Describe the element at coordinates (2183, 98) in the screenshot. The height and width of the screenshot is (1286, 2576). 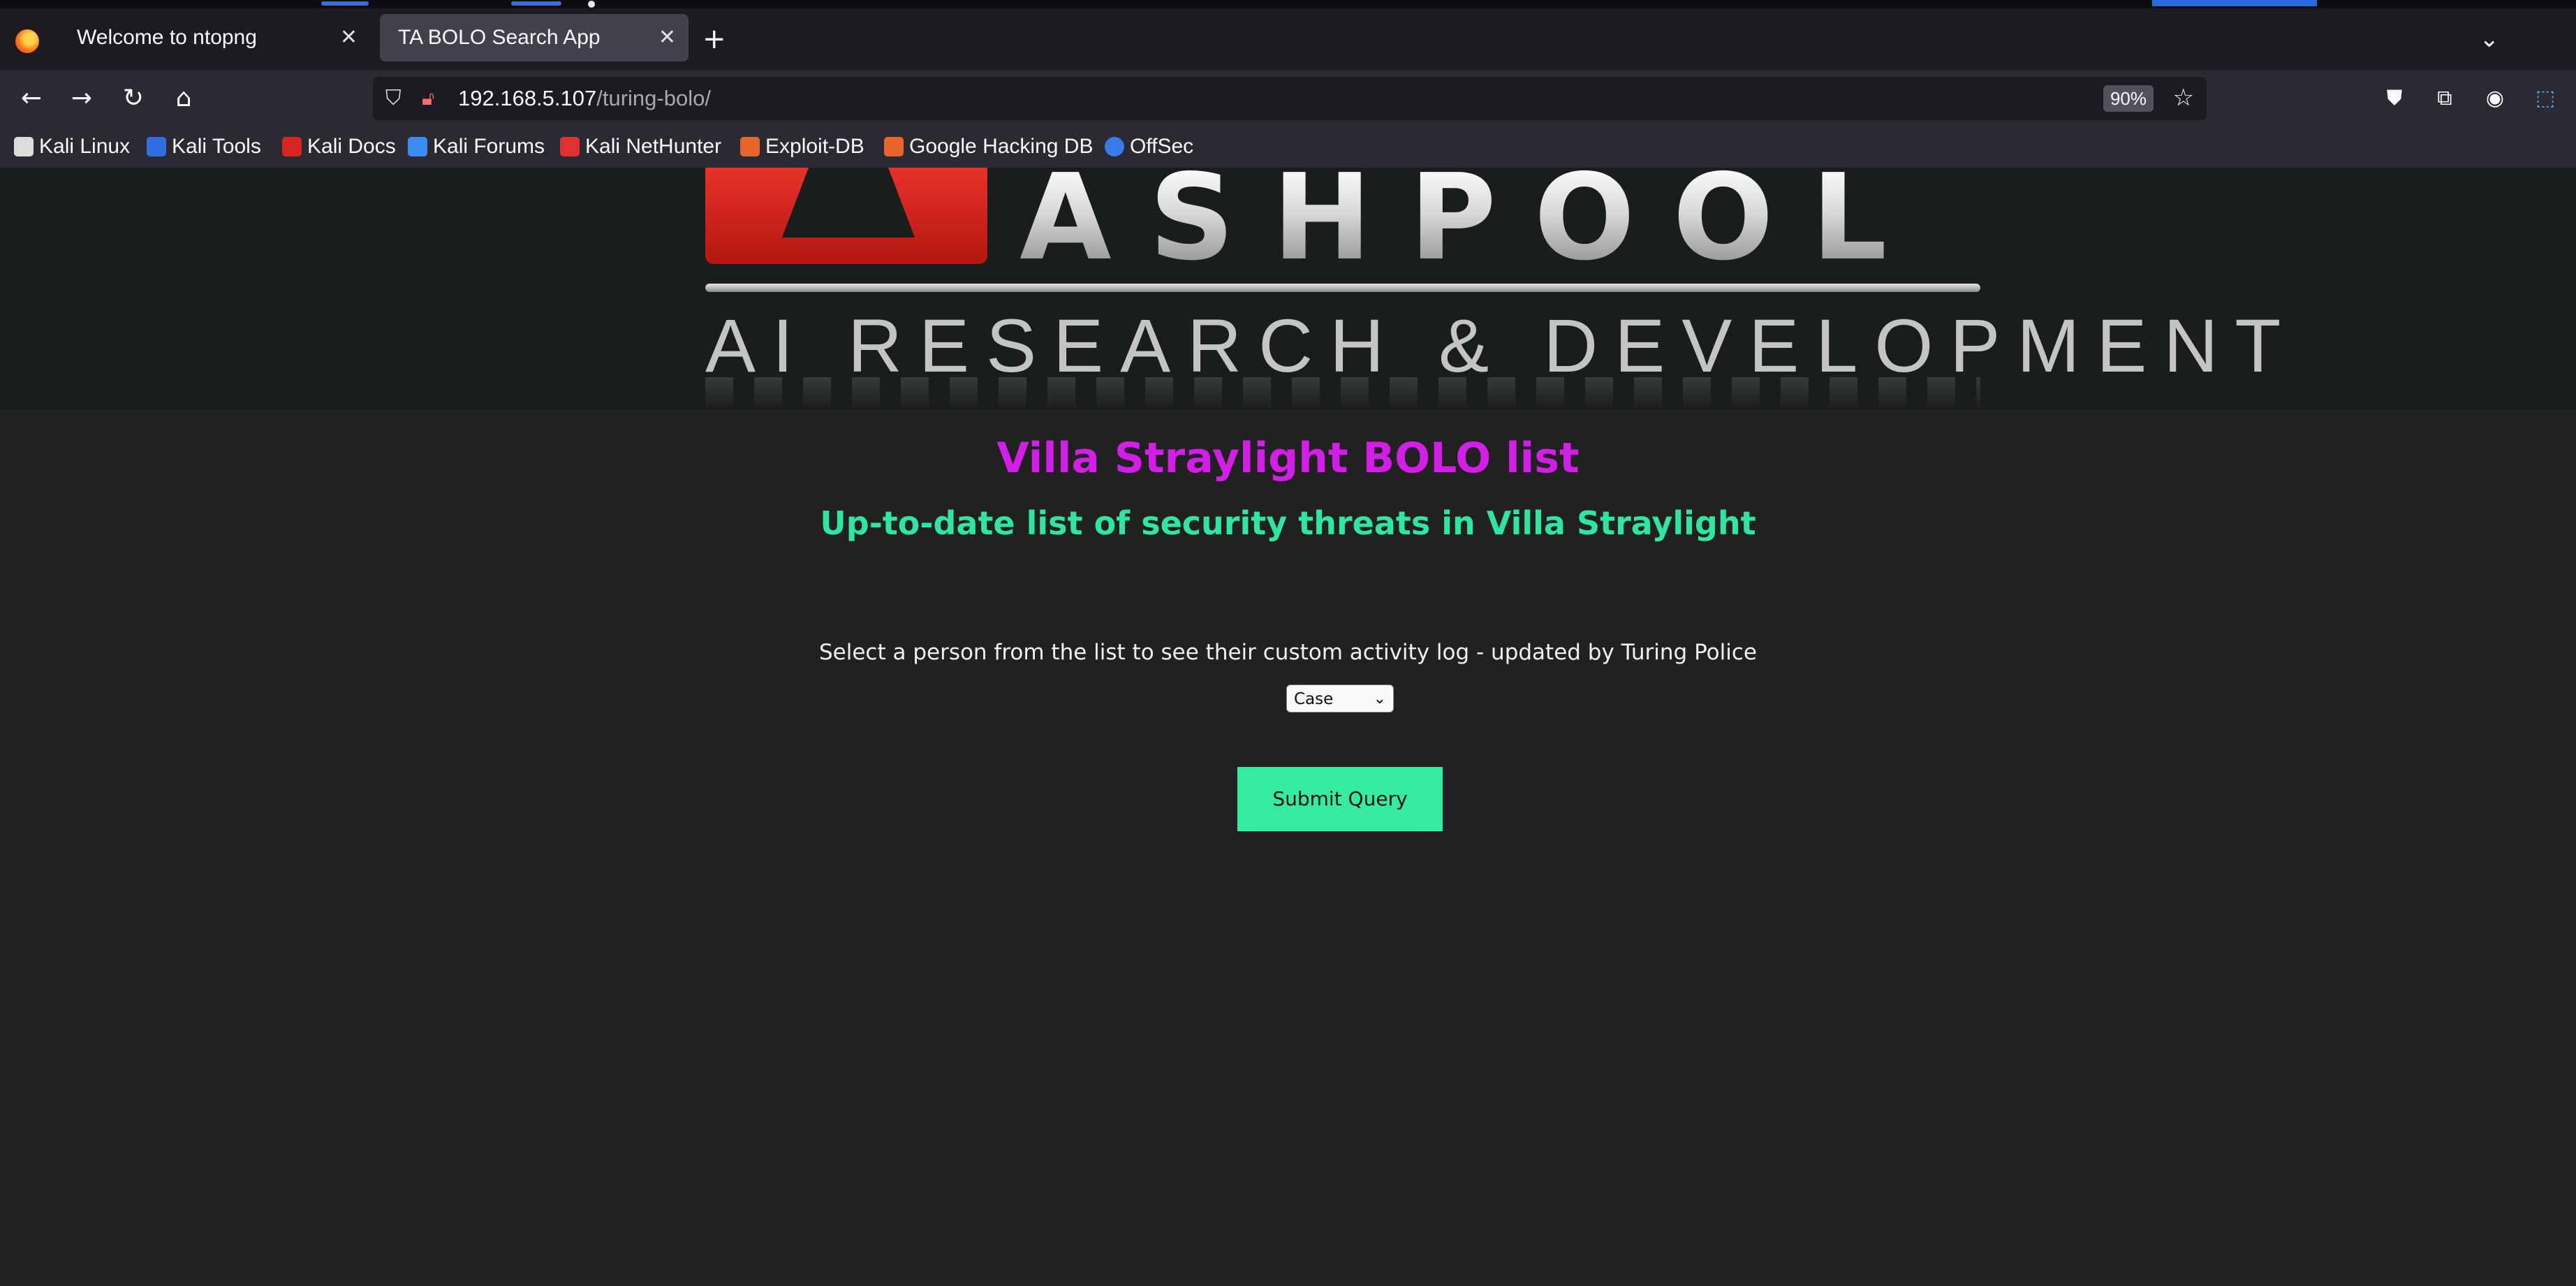
I see `star-bookmark-icon: ☆` at that location.